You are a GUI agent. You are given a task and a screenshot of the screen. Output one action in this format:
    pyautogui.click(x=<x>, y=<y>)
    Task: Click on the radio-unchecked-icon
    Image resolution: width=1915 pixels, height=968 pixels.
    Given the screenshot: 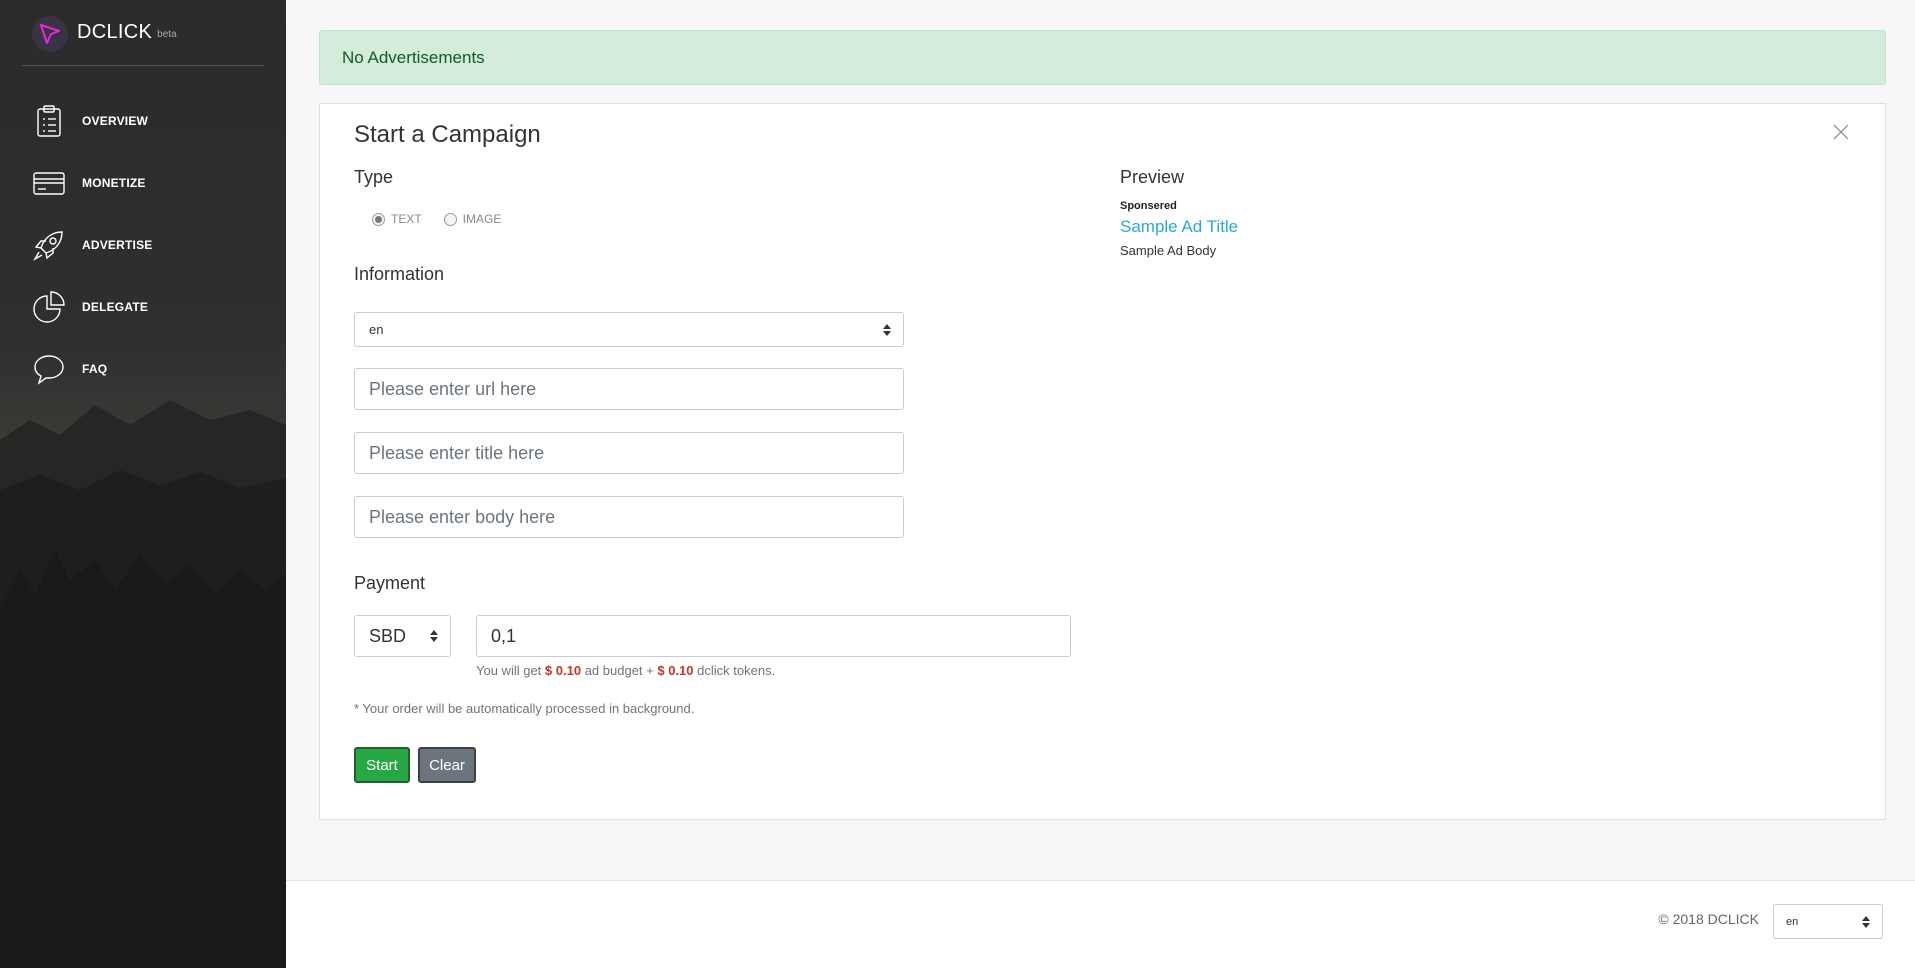 What is the action you would take?
    pyautogui.click(x=450, y=219)
    